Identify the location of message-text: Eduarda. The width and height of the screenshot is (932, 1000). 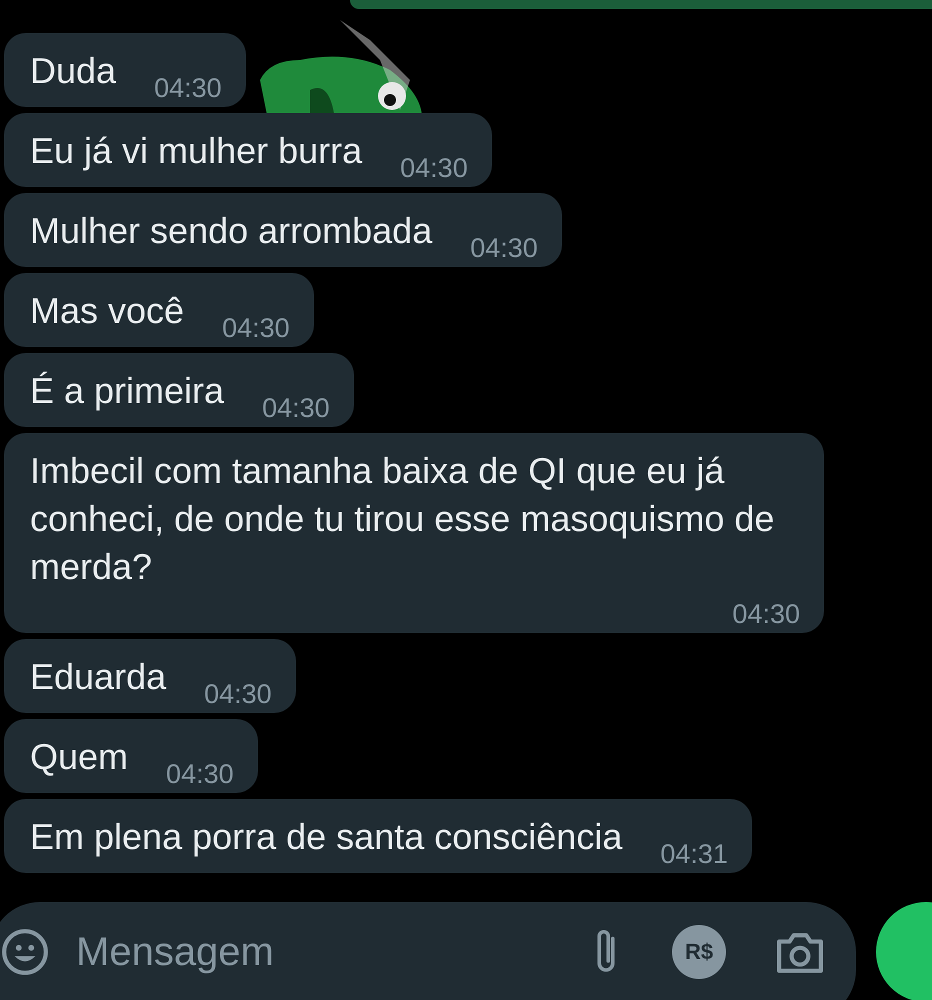
(98, 677).